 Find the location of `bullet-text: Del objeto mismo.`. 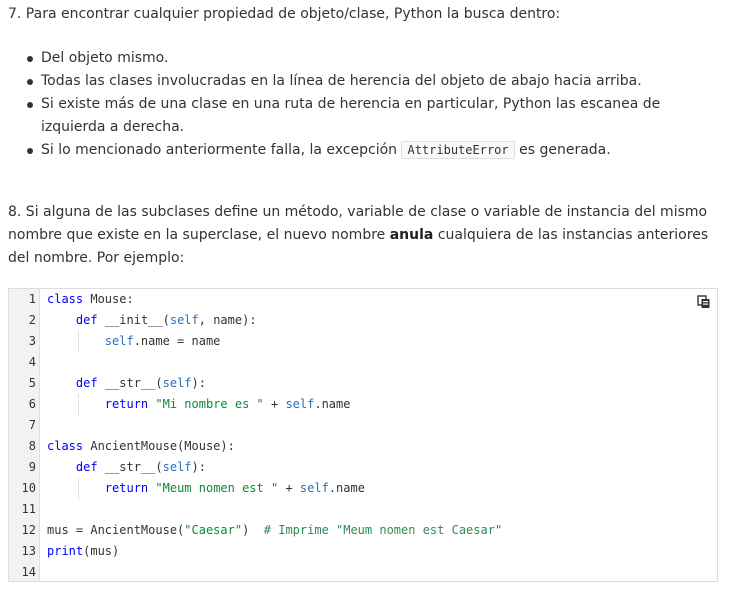

bullet-text: Del objeto mismo. is located at coordinates (105, 58).